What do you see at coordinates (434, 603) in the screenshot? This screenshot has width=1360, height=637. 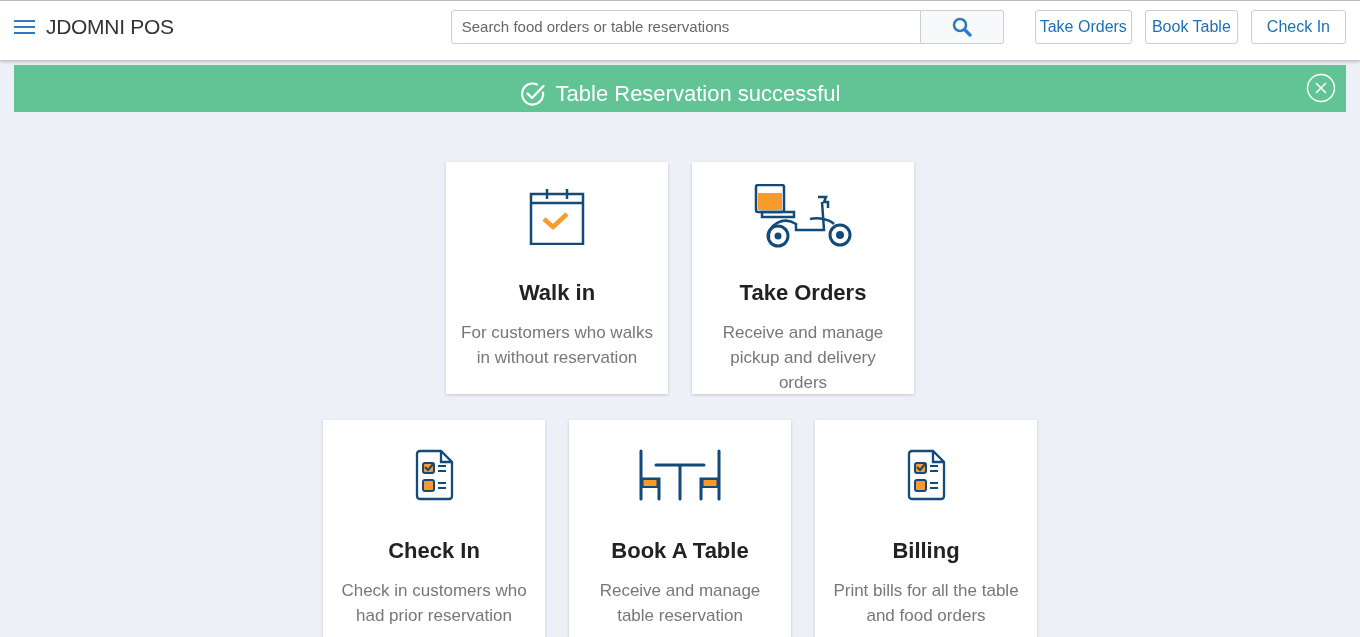 I see `card-description: Check in customers who had prior reservation` at bounding box center [434, 603].